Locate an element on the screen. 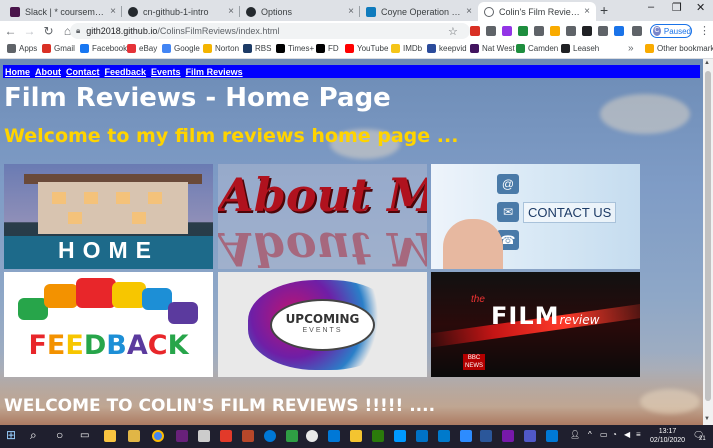  nav-link-home: Home is located at coordinates (17, 72).